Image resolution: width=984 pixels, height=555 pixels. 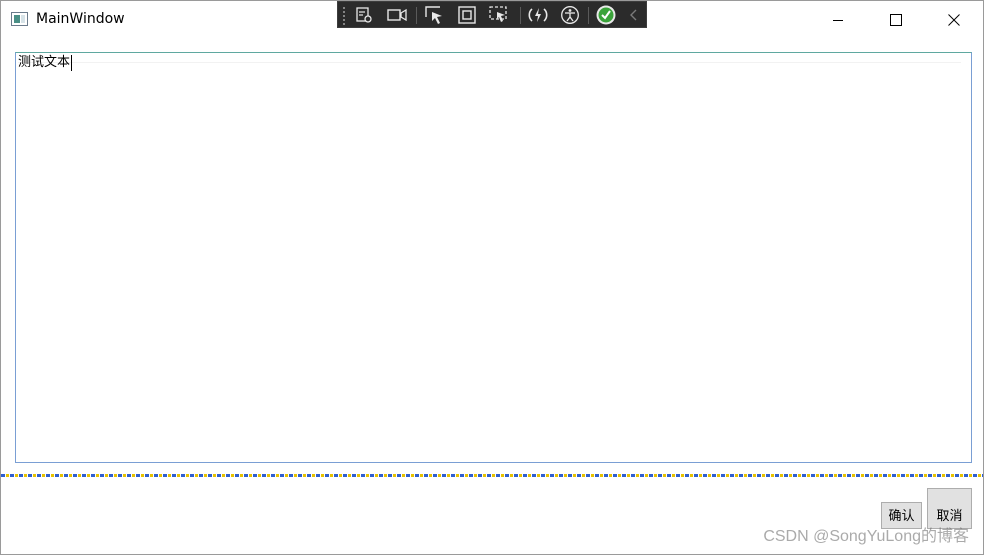 What do you see at coordinates (538, 15) in the screenshot?
I see `hot-reload-icon` at bounding box center [538, 15].